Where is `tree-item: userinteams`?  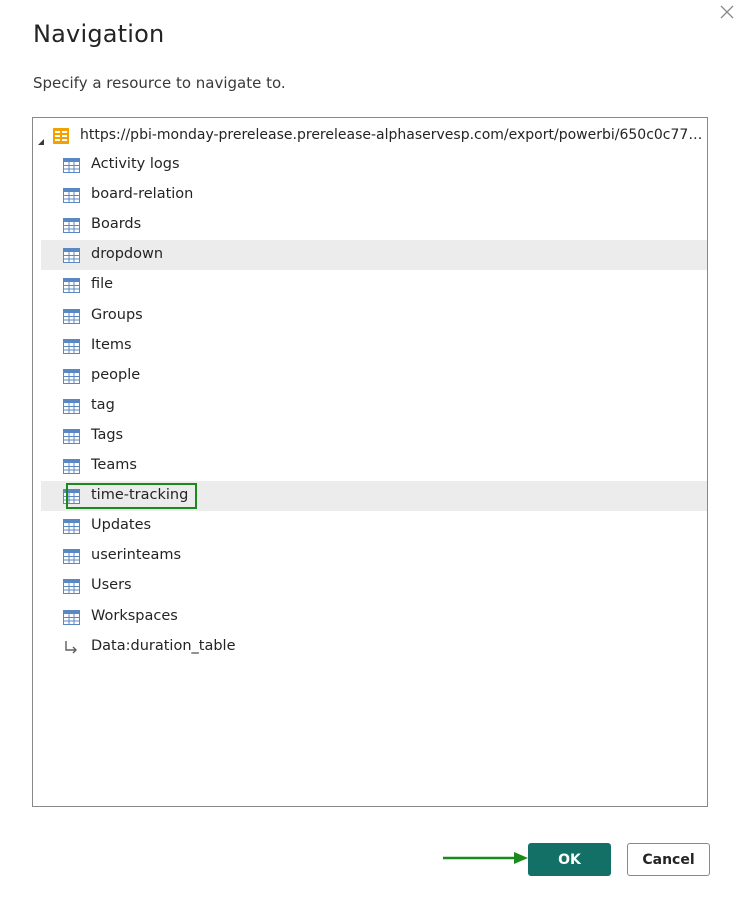
tree-item: userinteams is located at coordinates (374, 556).